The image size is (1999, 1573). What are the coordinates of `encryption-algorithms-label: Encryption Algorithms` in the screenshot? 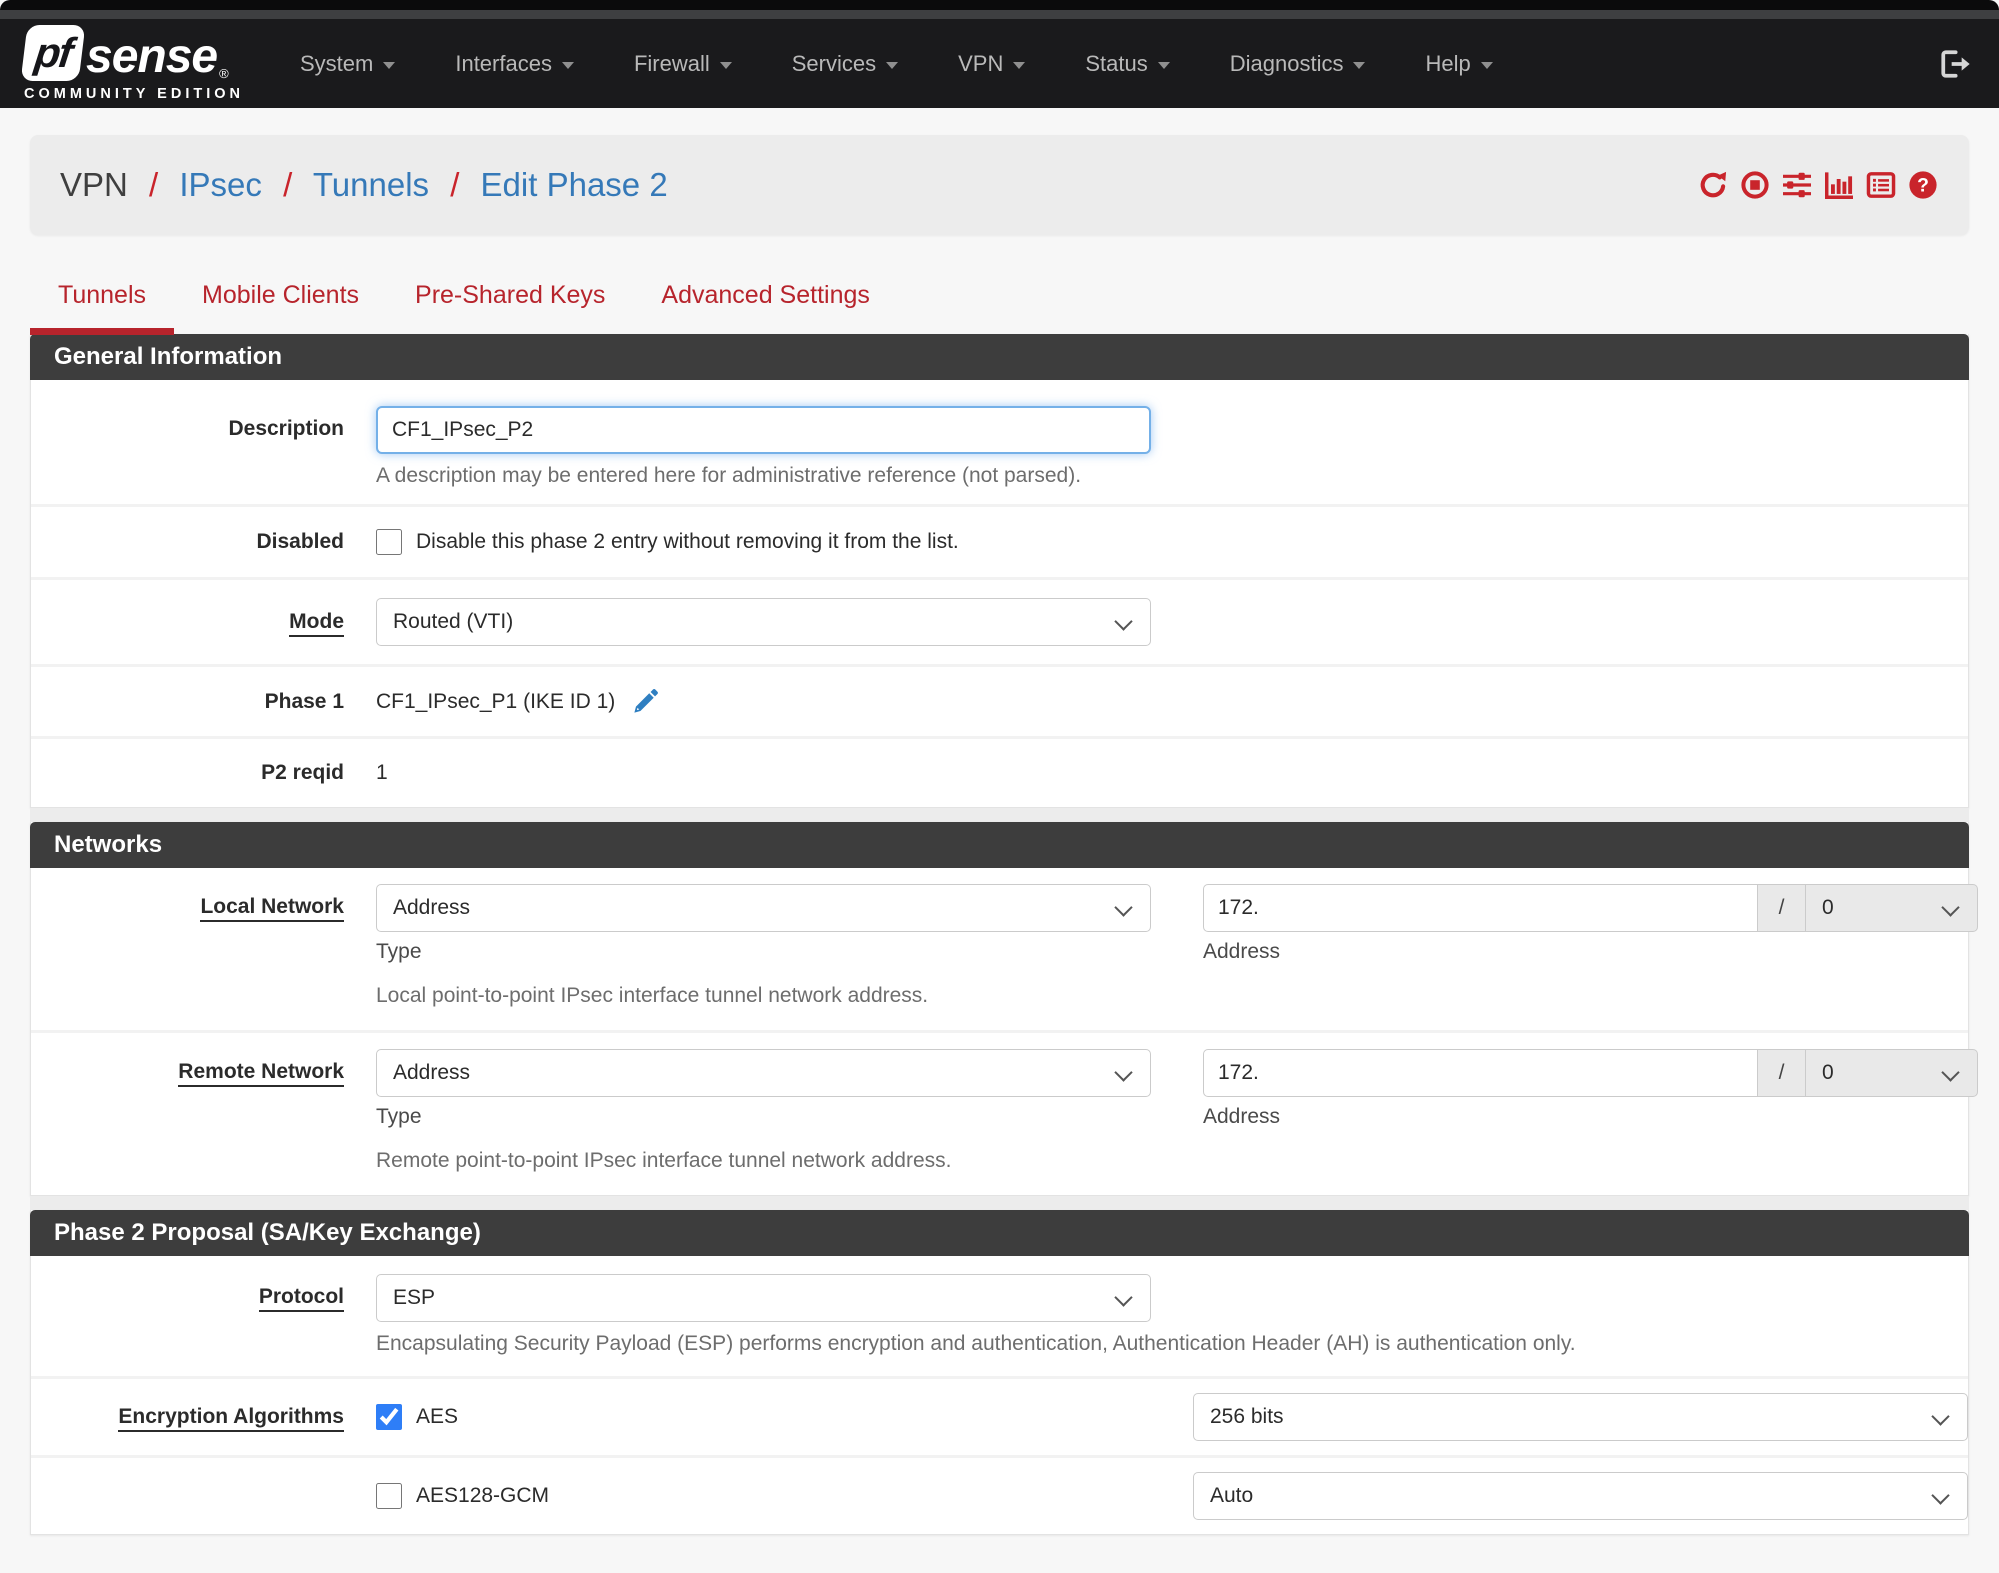 It's located at (231, 1418).